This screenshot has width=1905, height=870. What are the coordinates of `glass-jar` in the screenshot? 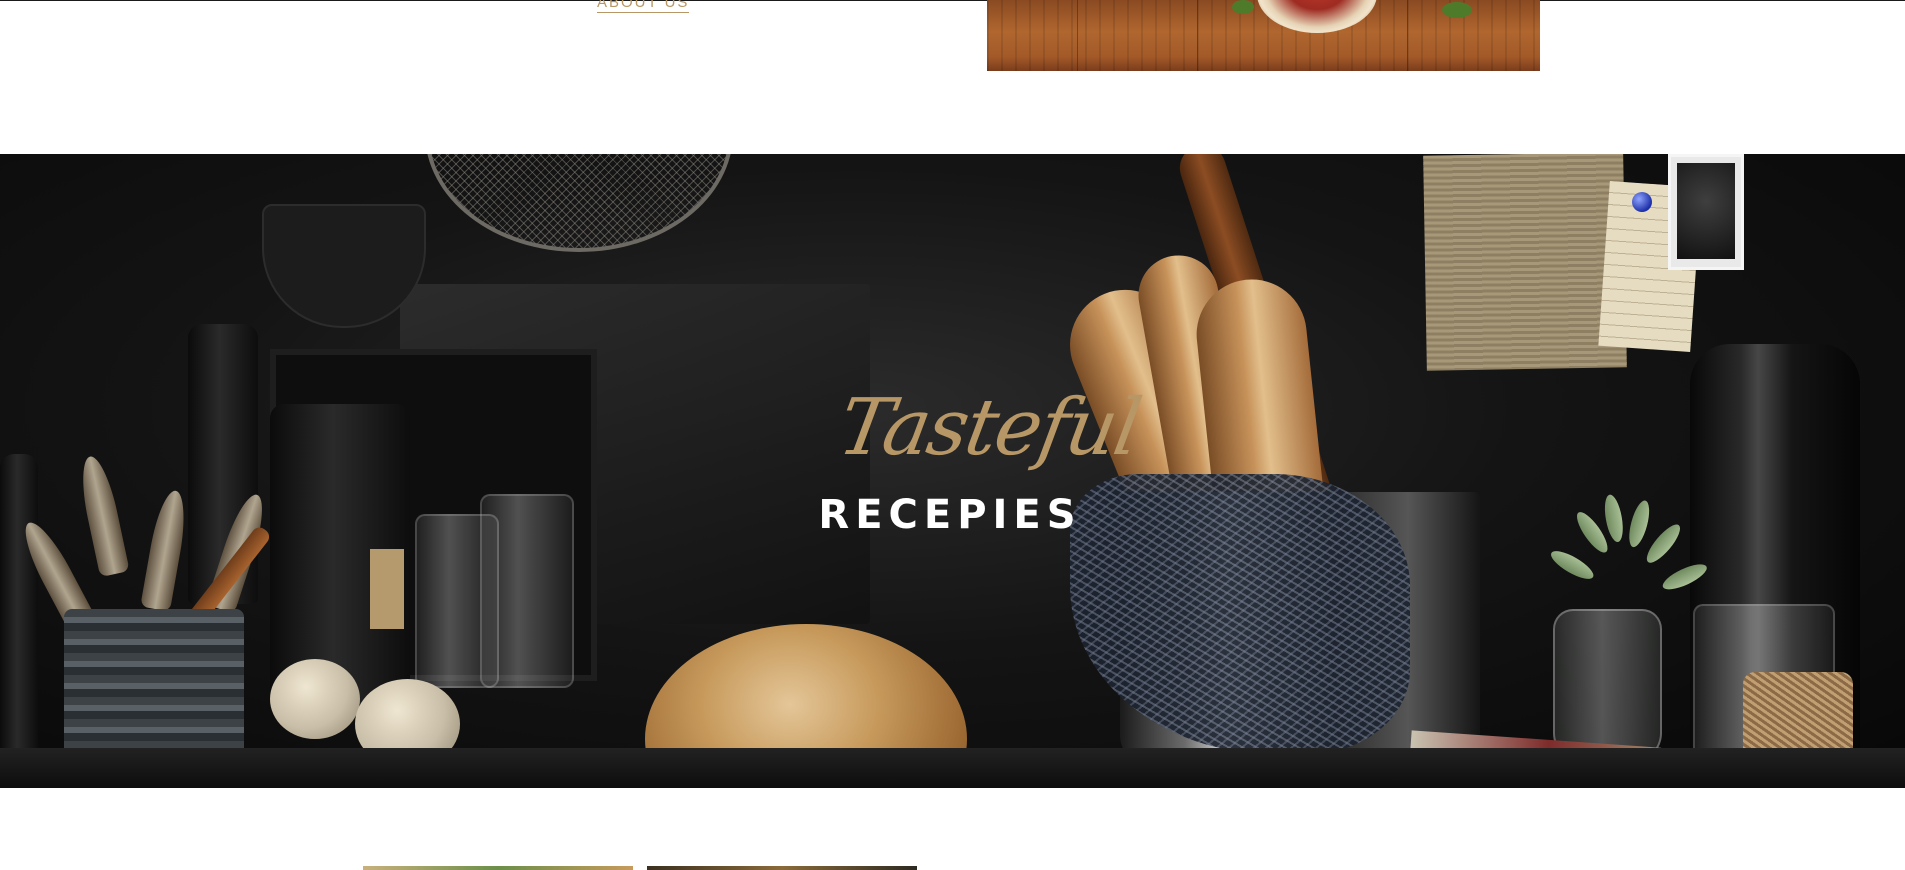 It's located at (527, 591).